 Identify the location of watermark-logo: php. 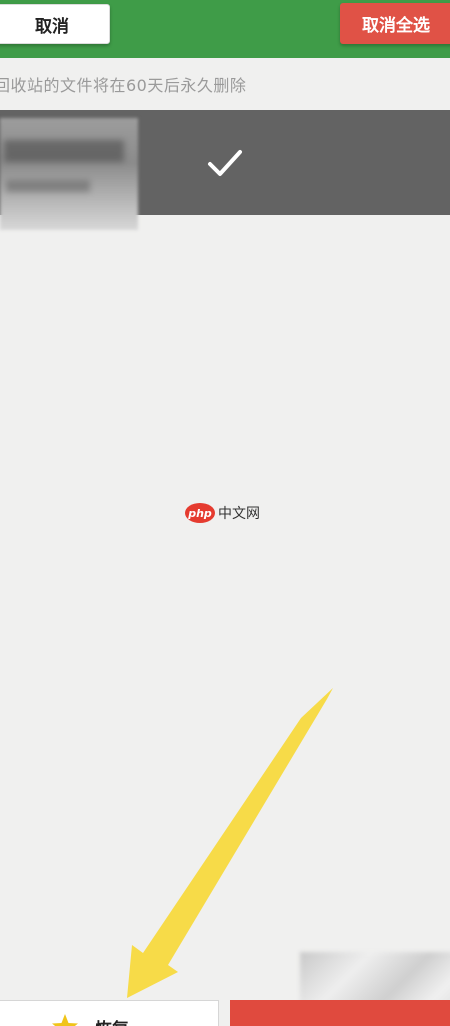
(200, 513).